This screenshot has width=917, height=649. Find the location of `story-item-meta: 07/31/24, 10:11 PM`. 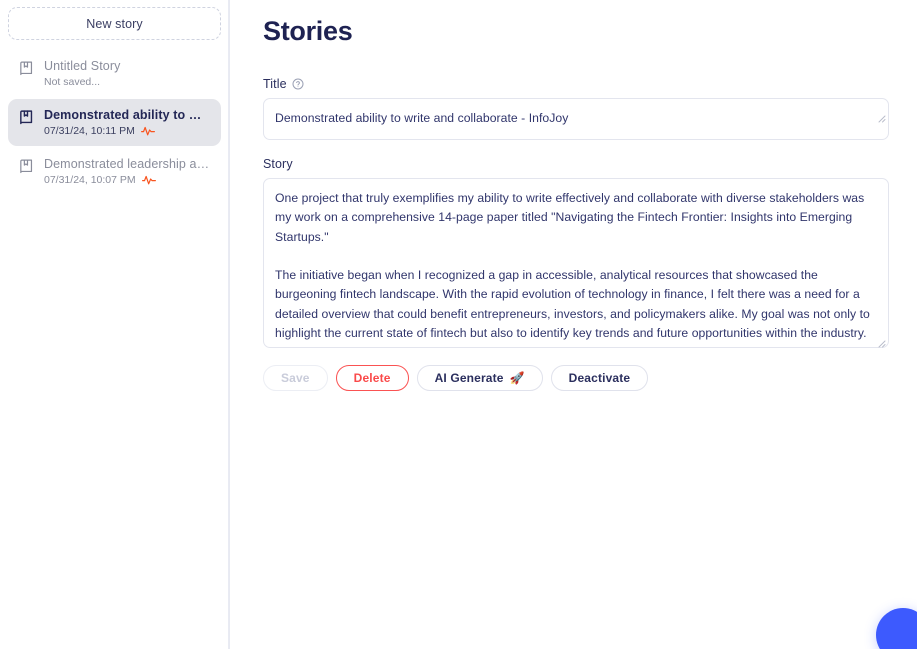

story-item-meta: 07/31/24, 10:11 PM is located at coordinates (127, 131).